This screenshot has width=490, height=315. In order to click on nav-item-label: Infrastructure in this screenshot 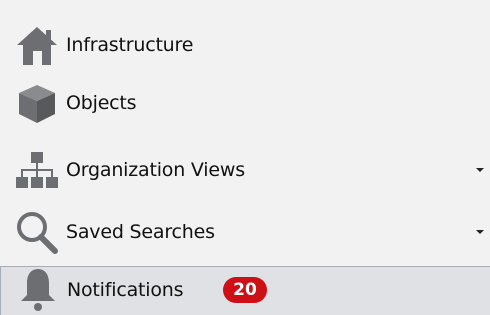, I will do `click(130, 45)`.